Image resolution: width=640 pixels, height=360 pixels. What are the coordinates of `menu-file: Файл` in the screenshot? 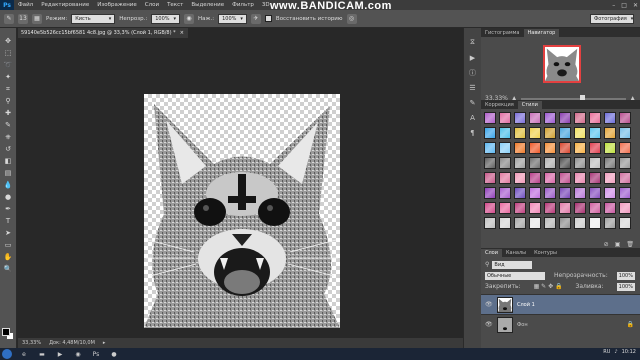 It's located at (25, 5).